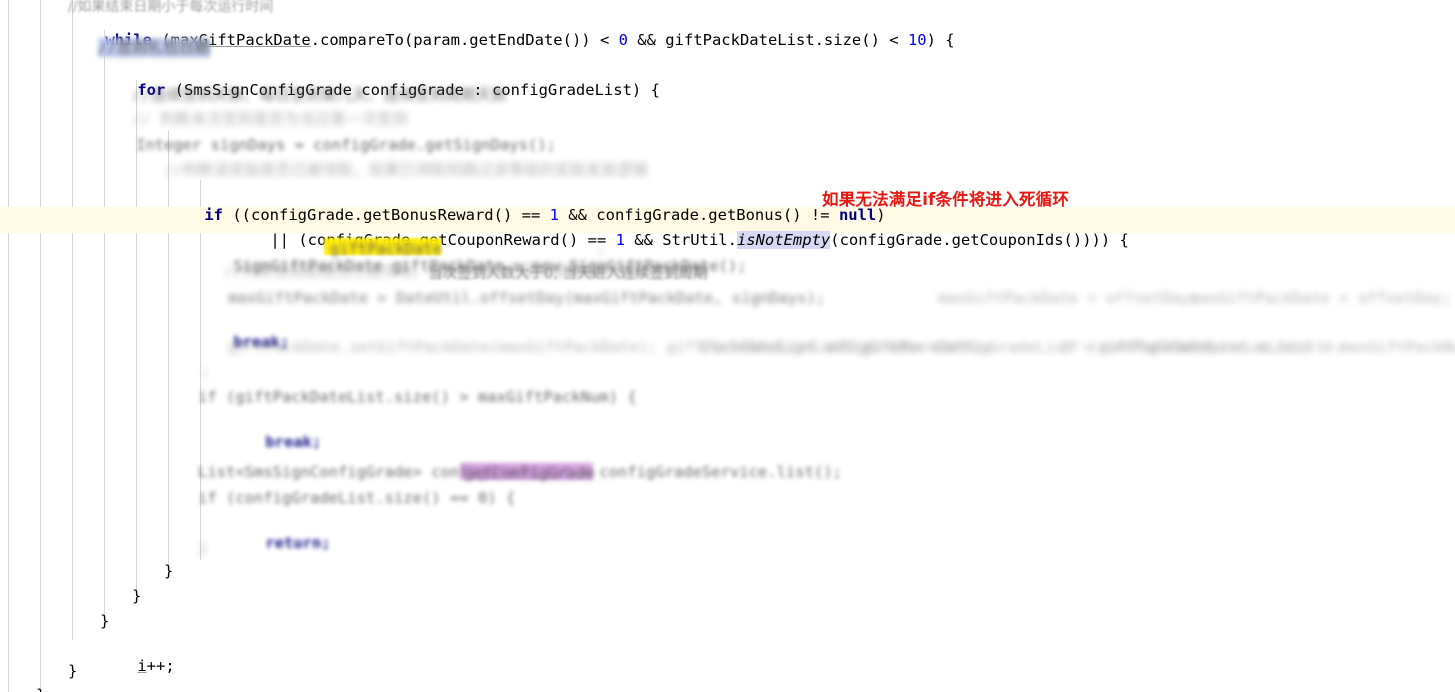  I want to click on closing-brace-inner: }, so click(104, 621).